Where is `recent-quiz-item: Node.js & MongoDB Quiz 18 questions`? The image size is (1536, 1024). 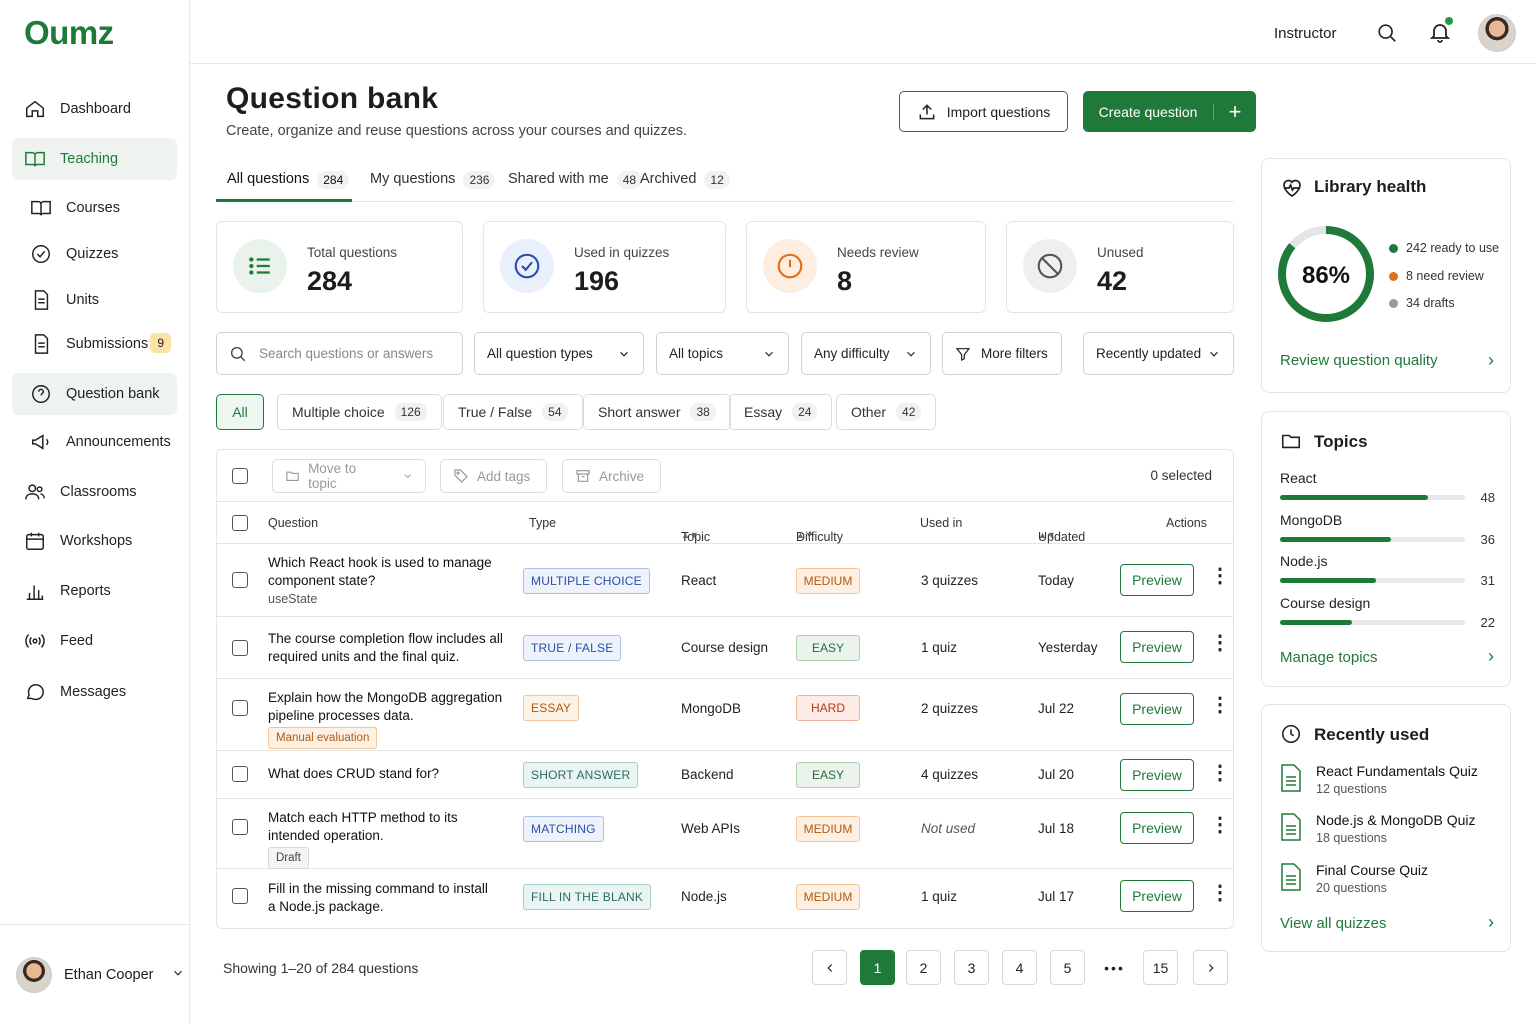
recent-quiz-item: Node.js & MongoDB Quiz 18 questions is located at coordinates (1378, 828).